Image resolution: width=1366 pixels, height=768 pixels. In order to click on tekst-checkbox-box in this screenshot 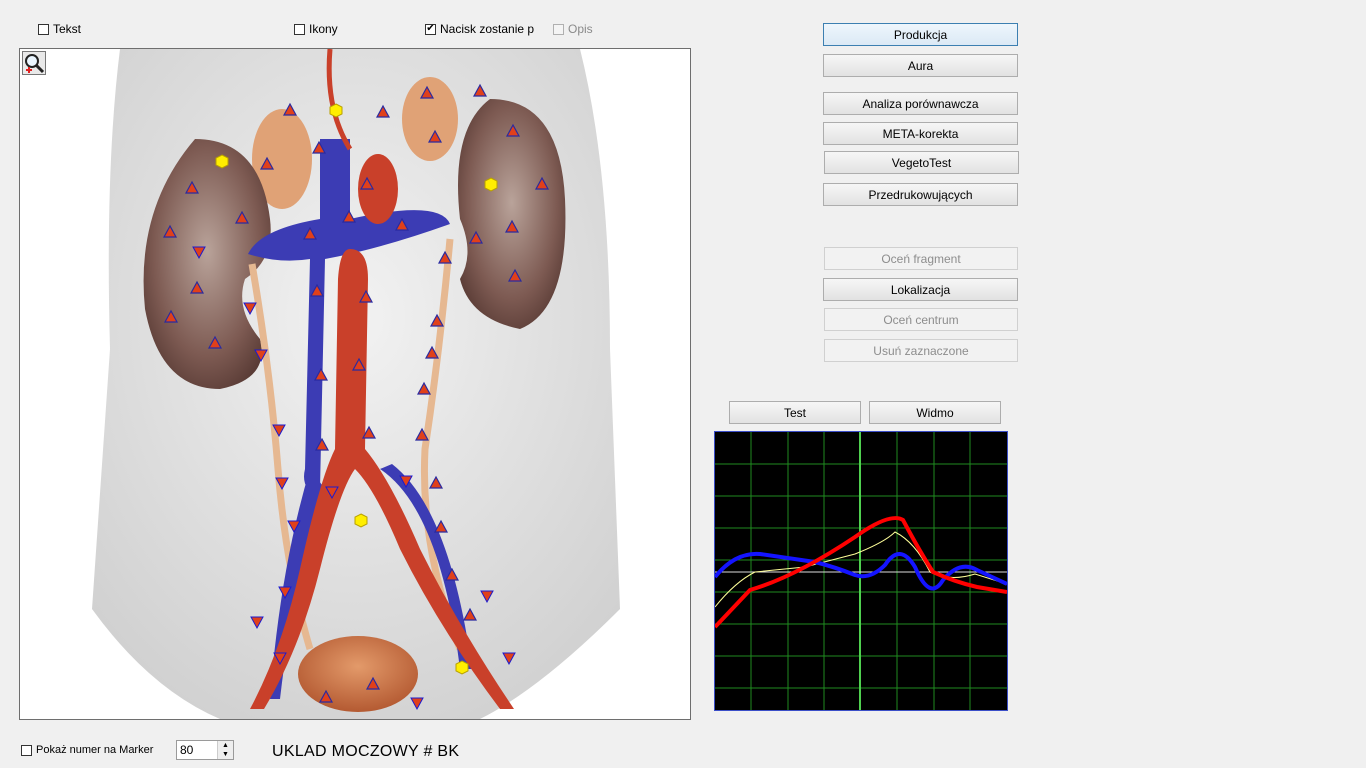, I will do `click(43, 29)`.